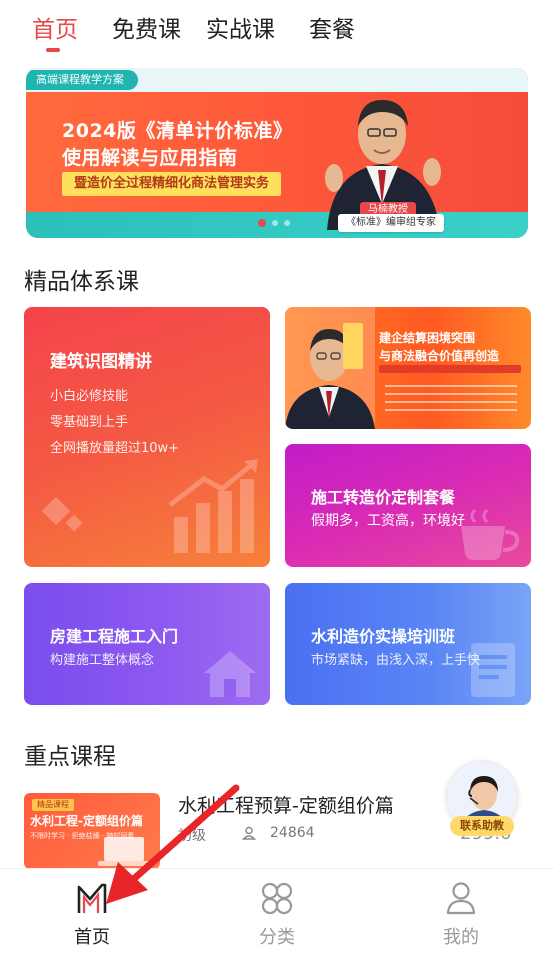 The width and height of the screenshot is (554, 953). I want to click on course-card-settlement-breakthrough: 建企结算困境突围 与商法融合价值再创造, so click(408, 368).